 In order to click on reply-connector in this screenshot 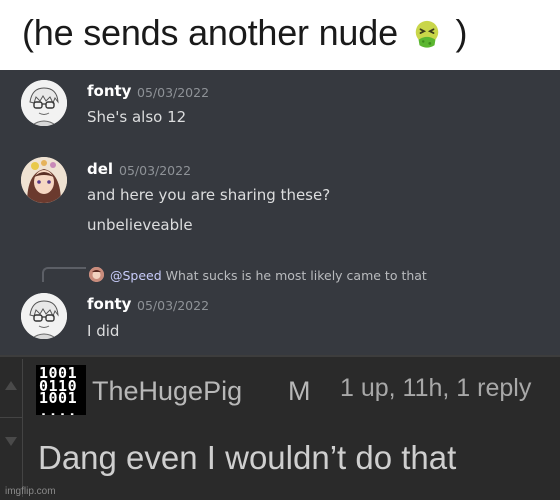, I will do `click(64, 274)`.